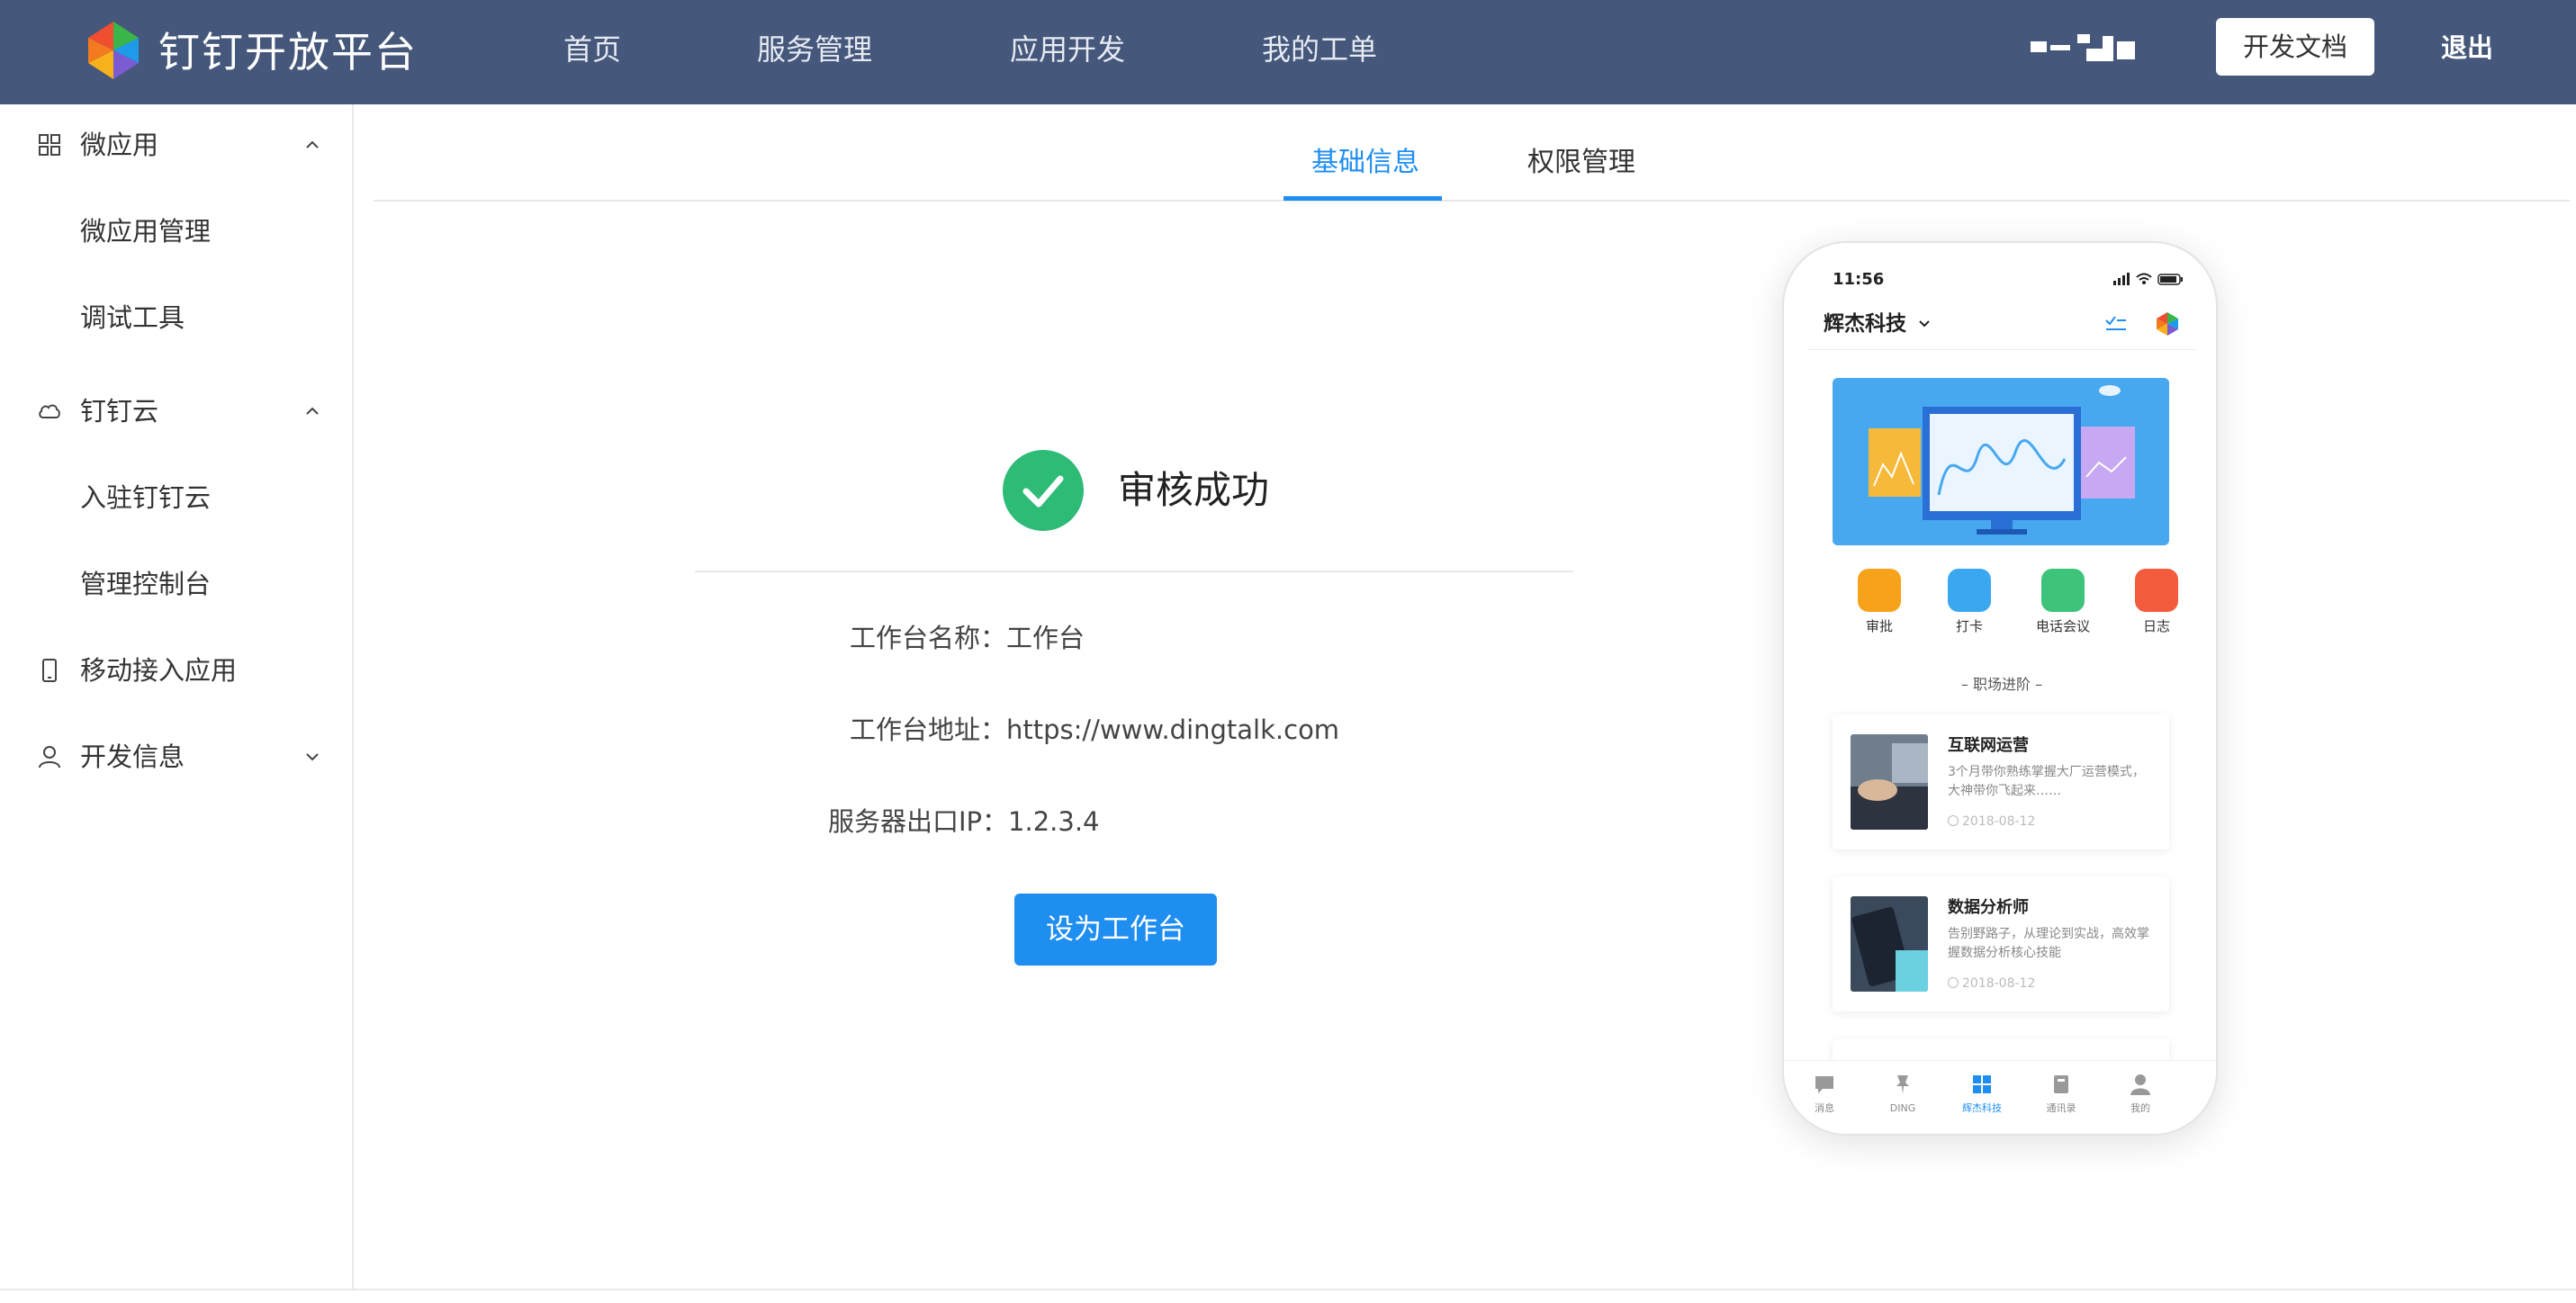 The width and height of the screenshot is (2576, 1303). What do you see at coordinates (814, 49) in the screenshot?
I see `nav-service-management: 服务管理` at bounding box center [814, 49].